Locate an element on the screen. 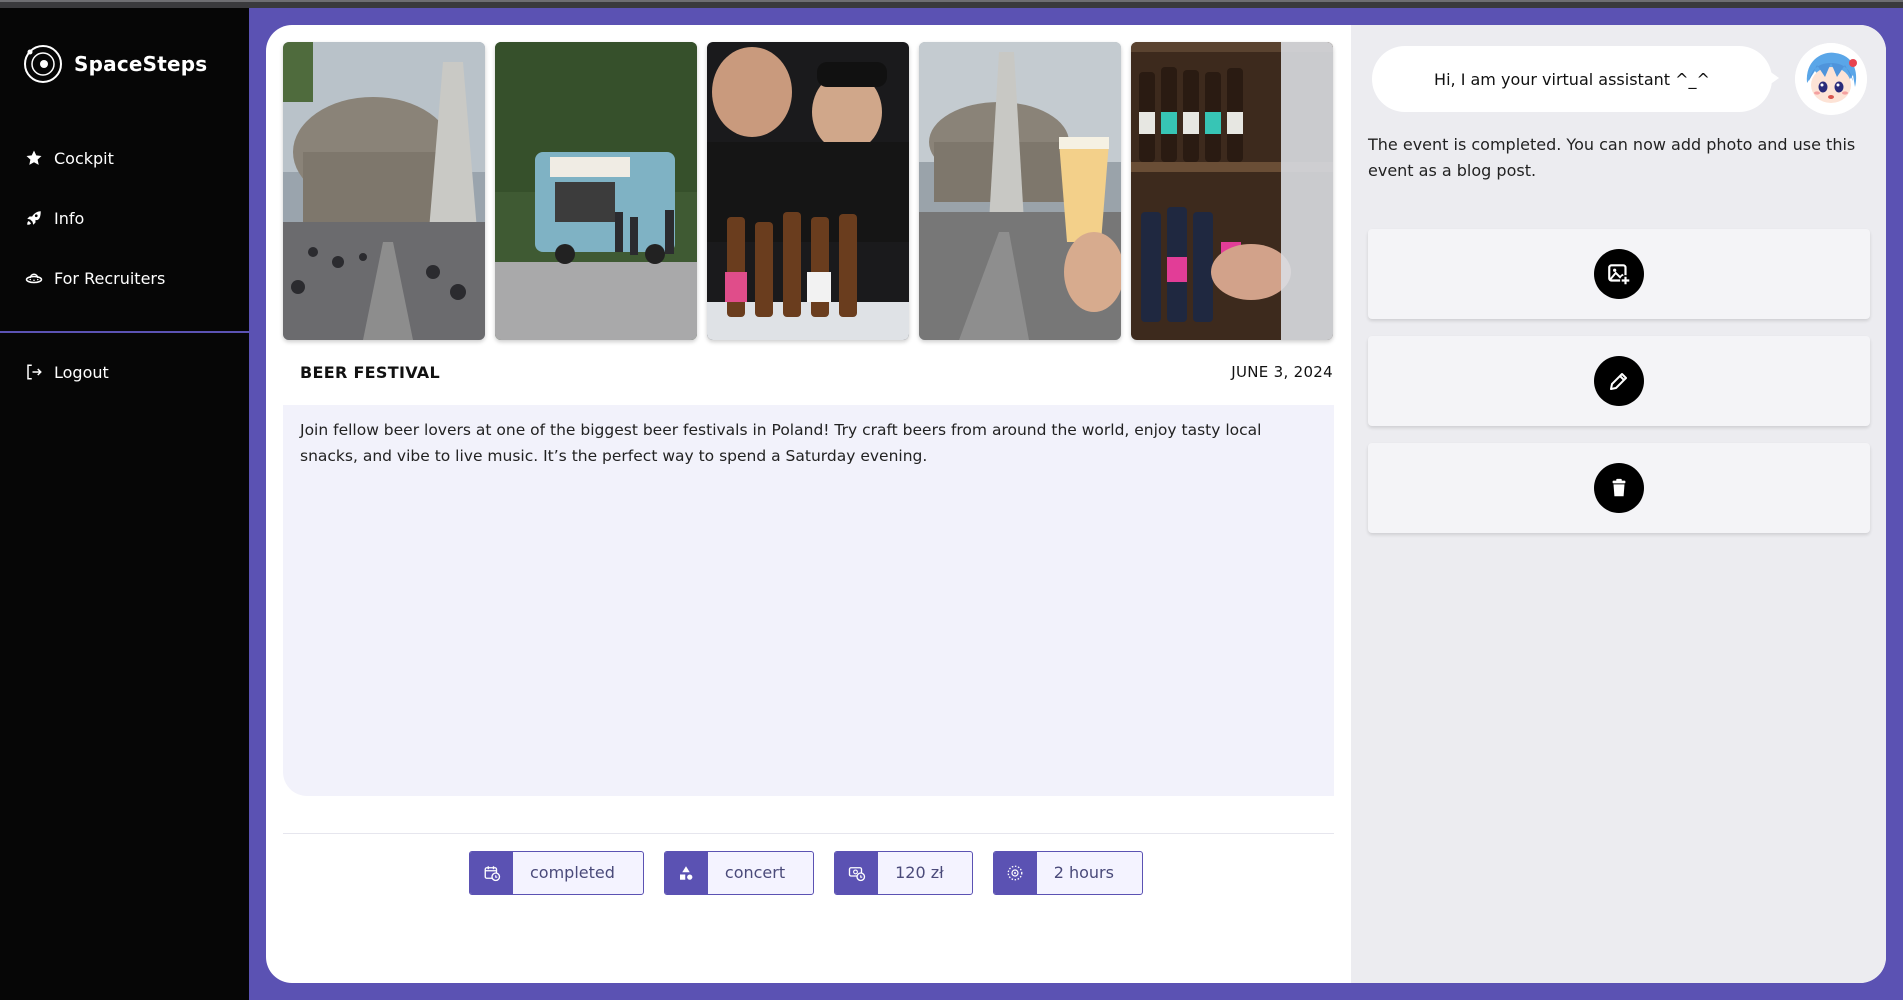 The width and height of the screenshot is (1903, 1000). food-truck-image is located at coordinates (596, 191).